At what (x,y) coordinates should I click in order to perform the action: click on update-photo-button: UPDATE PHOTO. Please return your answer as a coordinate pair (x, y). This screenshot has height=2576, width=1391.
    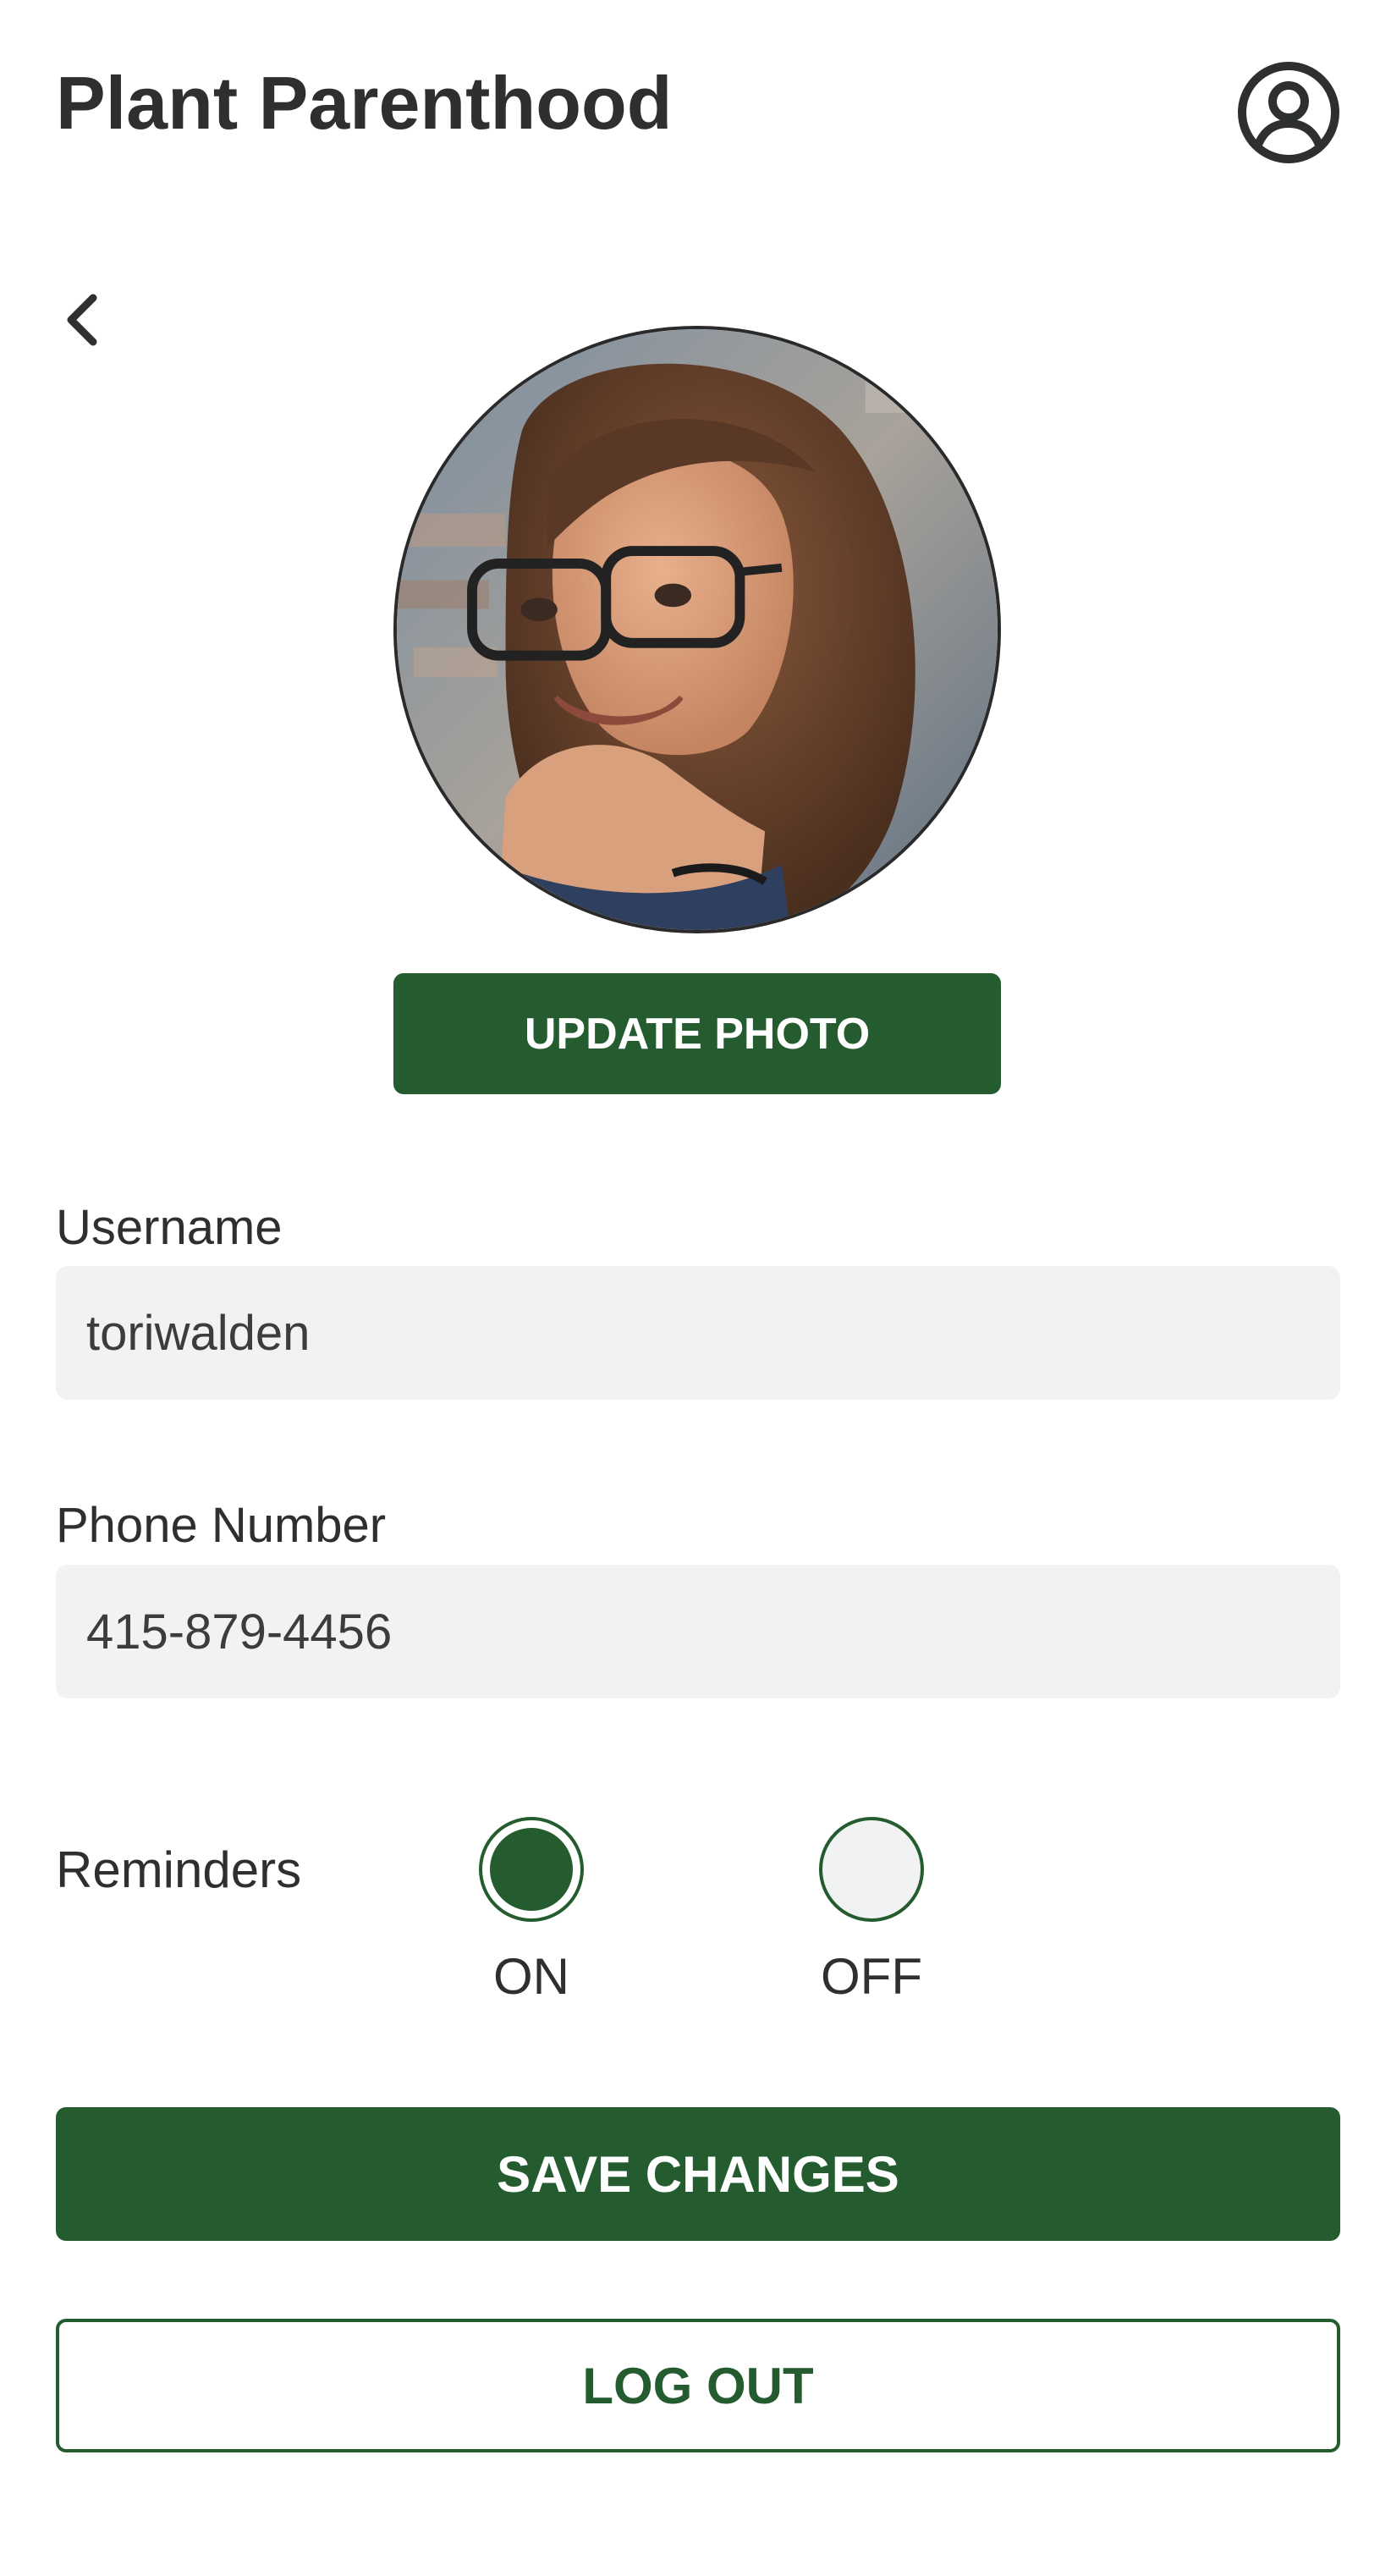
    Looking at the image, I should click on (697, 1033).